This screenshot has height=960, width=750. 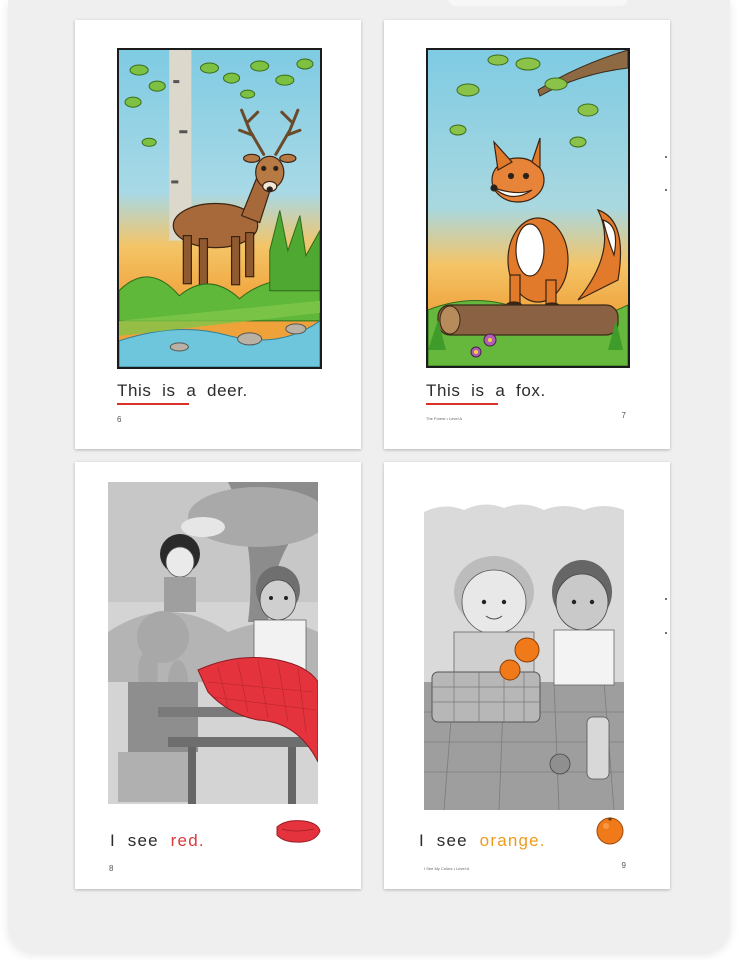 I want to click on word-fox: fox., so click(x=531, y=390).